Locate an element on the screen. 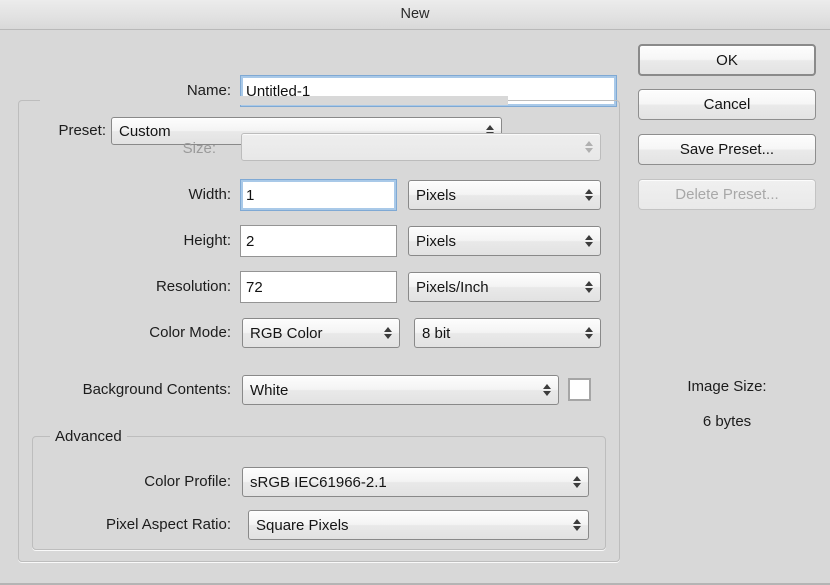 The height and width of the screenshot is (585, 830). color-mode-select: RGB Color is located at coordinates (321, 333).